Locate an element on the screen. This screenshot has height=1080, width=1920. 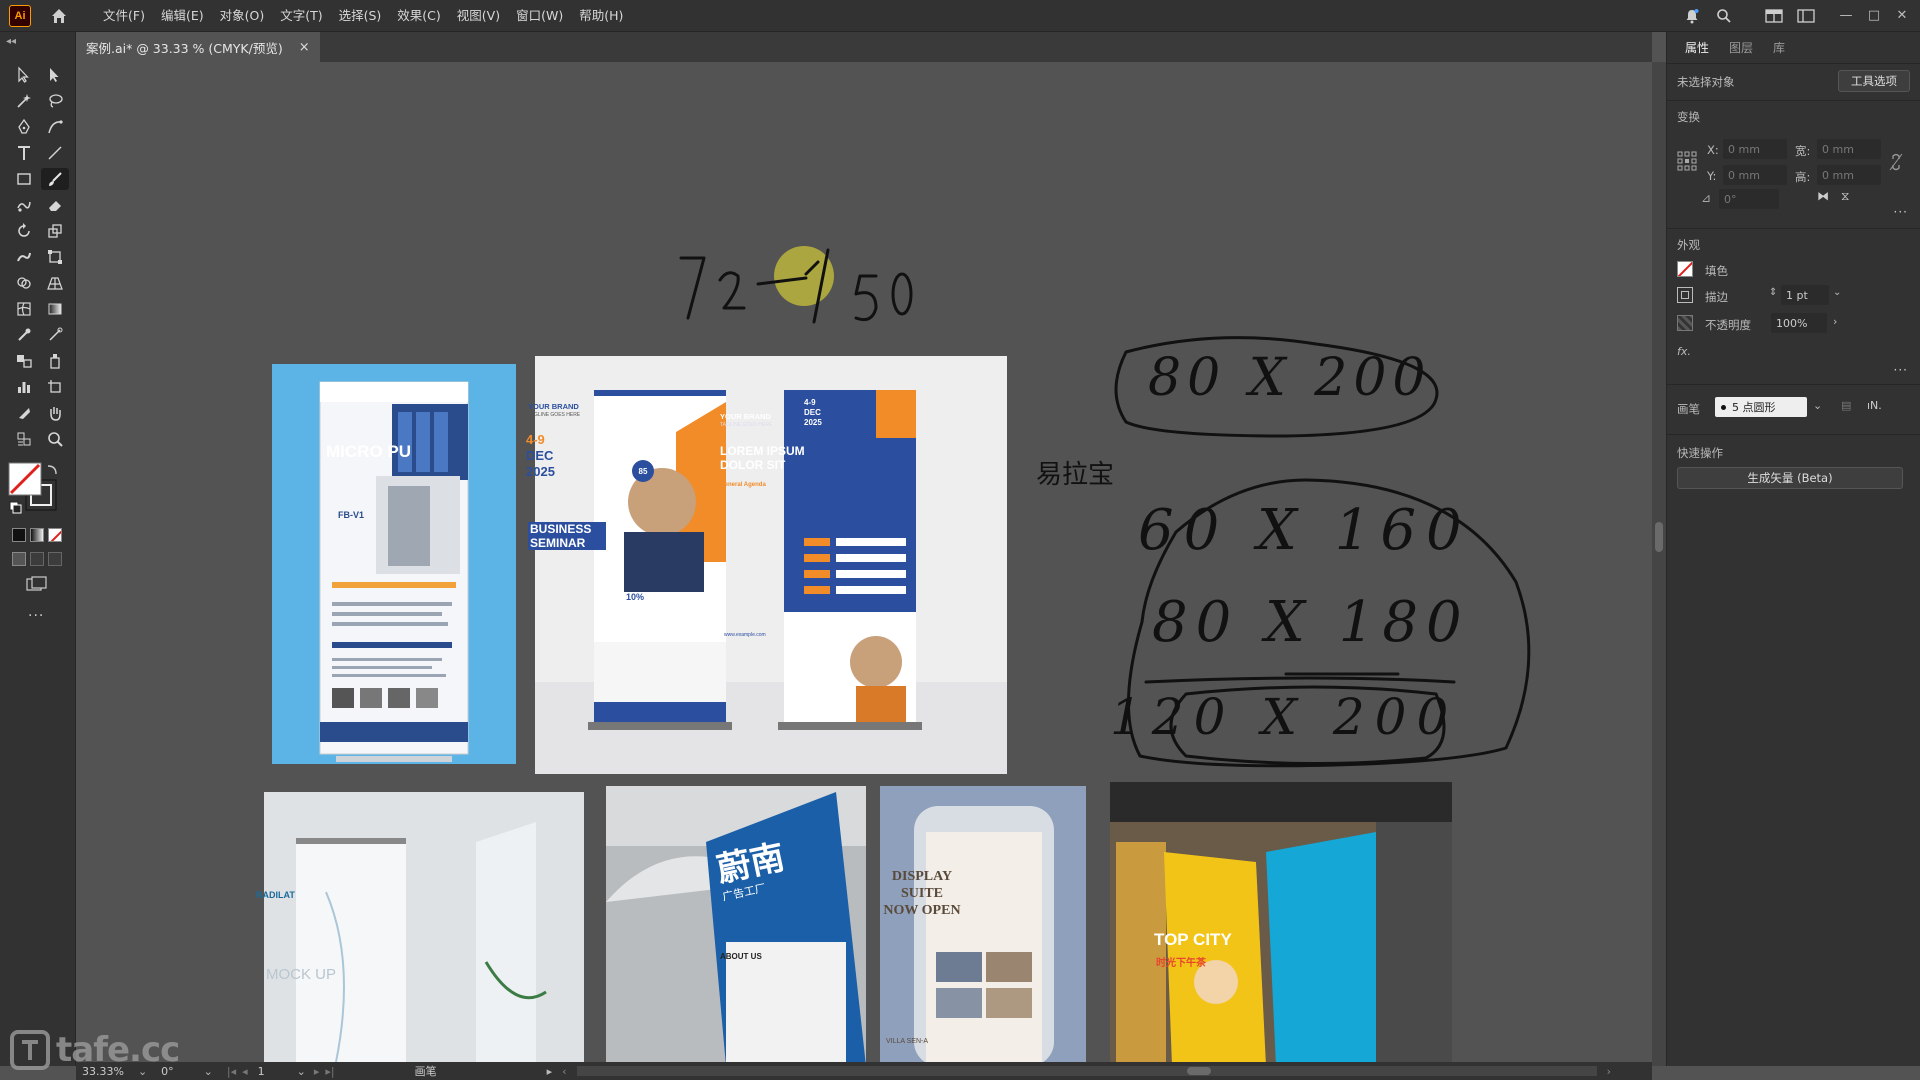
vertical-scrollbar-thumb is located at coordinates (1659, 537).